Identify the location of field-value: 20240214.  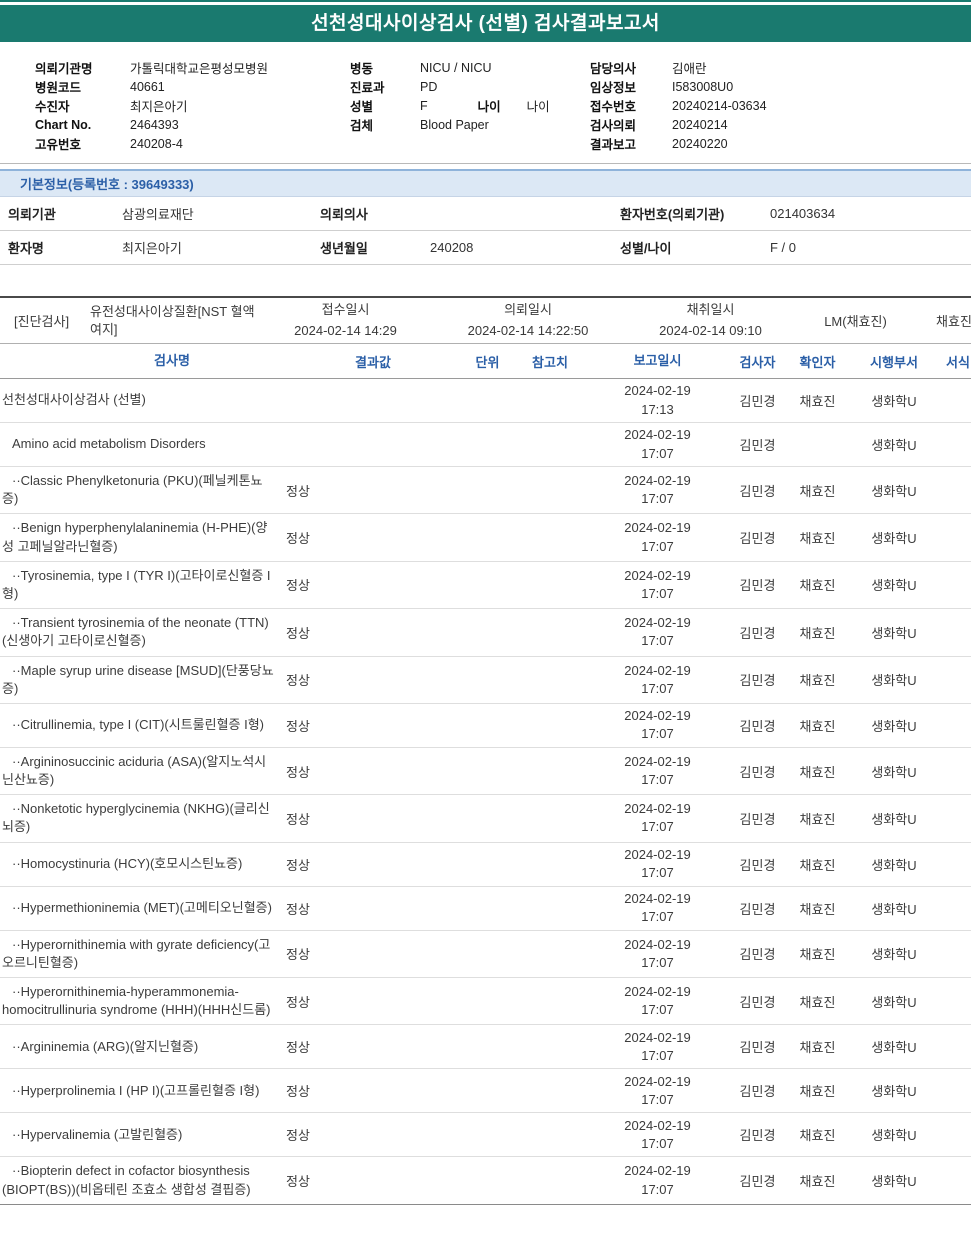
(700, 124).